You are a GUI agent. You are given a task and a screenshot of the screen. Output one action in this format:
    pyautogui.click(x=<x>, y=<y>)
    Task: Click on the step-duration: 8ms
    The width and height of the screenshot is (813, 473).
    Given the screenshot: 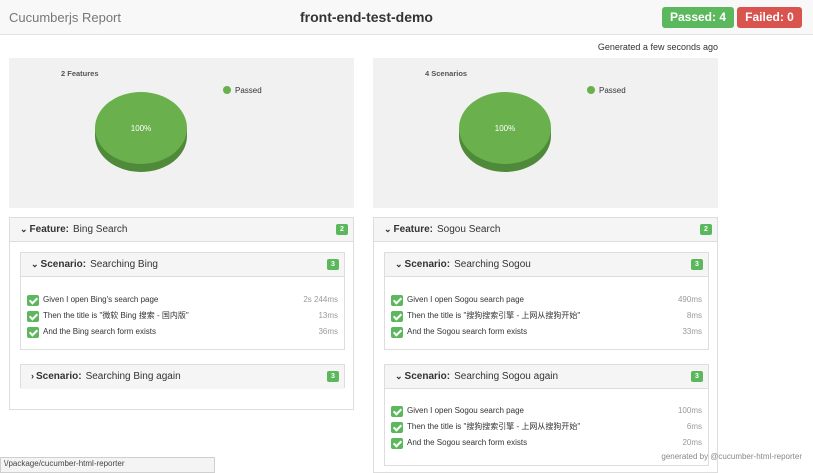 What is the action you would take?
    pyautogui.click(x=694, y=315)
    